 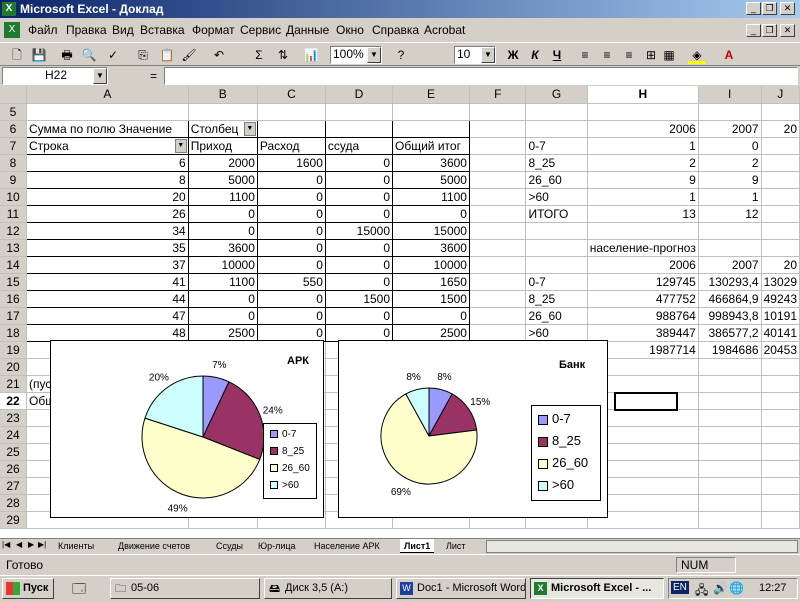 What do you see at coordinates (780, 282) in the screenshot?
I see `cell: 13029` at bounding box center [780, 282].